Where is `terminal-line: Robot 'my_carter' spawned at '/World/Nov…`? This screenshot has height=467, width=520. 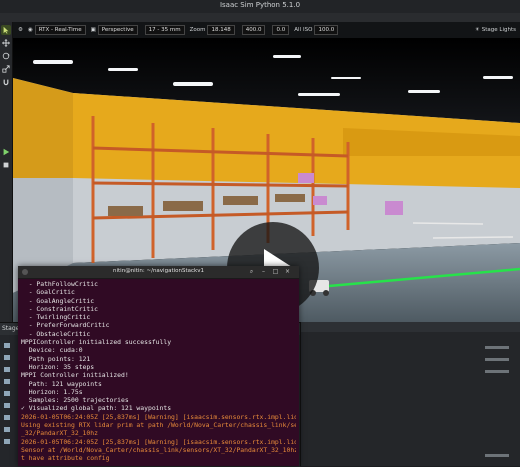
terminal-line: Robot 'my_carter' spawned at '/World/Nov… is located at coordinates (158, 463).